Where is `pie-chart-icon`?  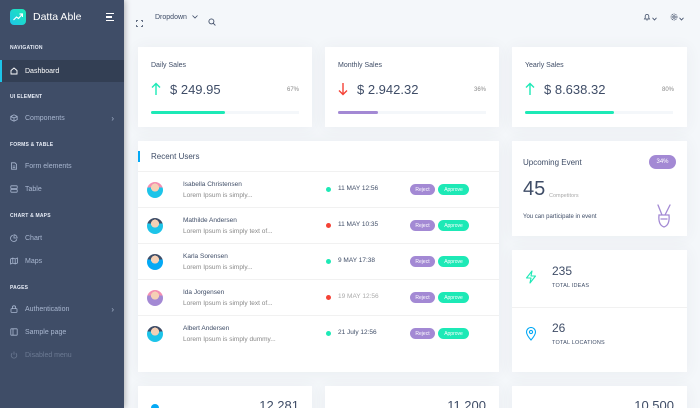 pie-chart-icon is located at coordinates (14, 238).